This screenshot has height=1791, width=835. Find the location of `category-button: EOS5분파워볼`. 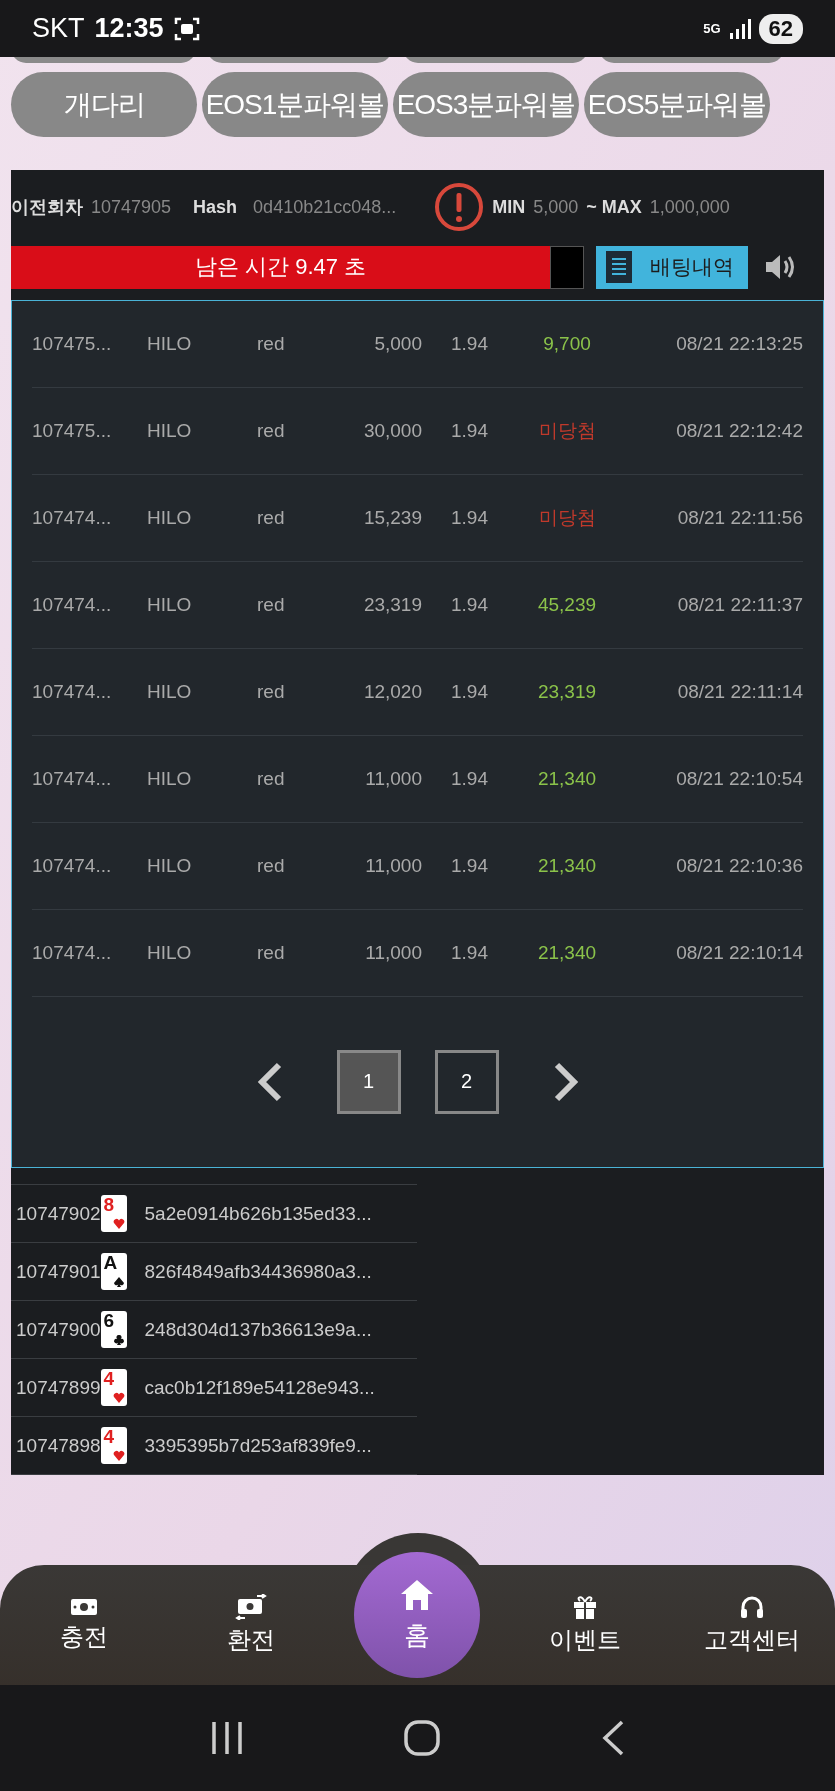

category-button: EOS5분파워볼 is located at coordinates (677, 104).